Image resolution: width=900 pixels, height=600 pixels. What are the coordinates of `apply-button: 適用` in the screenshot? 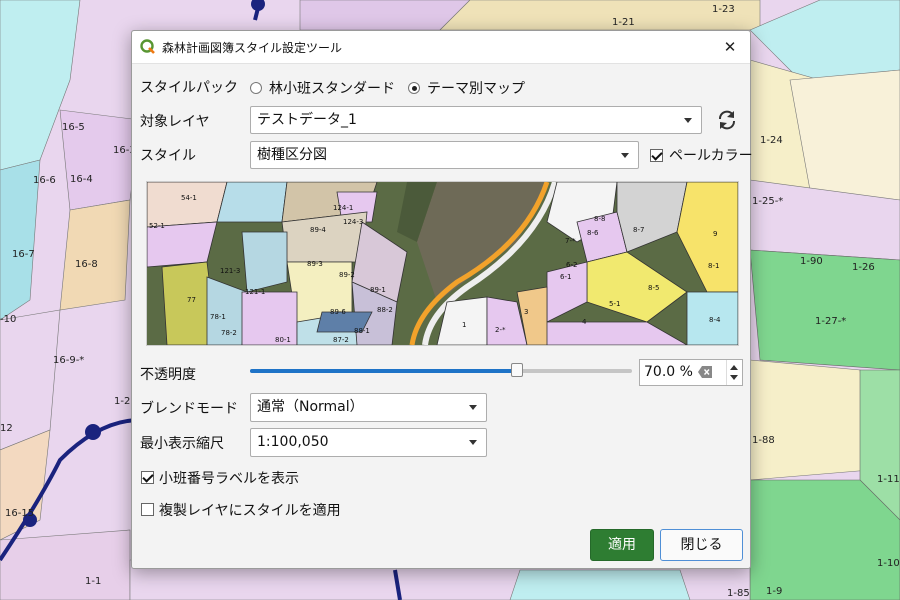 It's located at (622, 545).